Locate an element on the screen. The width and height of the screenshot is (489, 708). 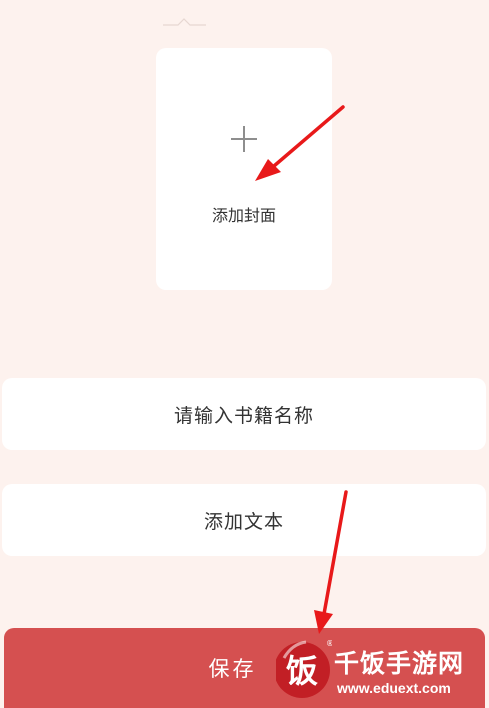
add-cover-card is located at coordinates (244, 169).